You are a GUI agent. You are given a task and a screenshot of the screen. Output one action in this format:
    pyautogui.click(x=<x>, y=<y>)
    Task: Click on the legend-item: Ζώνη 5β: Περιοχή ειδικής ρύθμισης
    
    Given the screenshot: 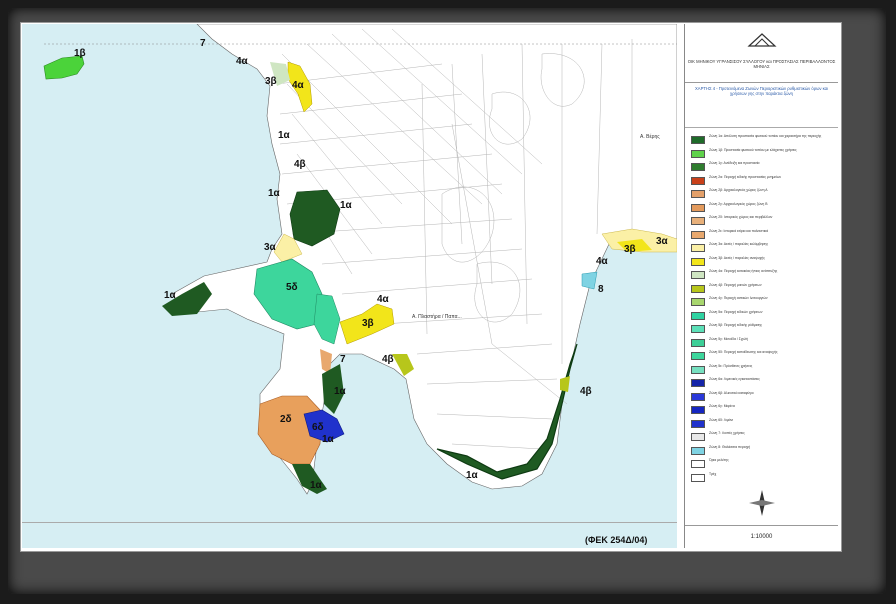 What is the action you would take?
    pyautogui.click(x=761, y=330)
    